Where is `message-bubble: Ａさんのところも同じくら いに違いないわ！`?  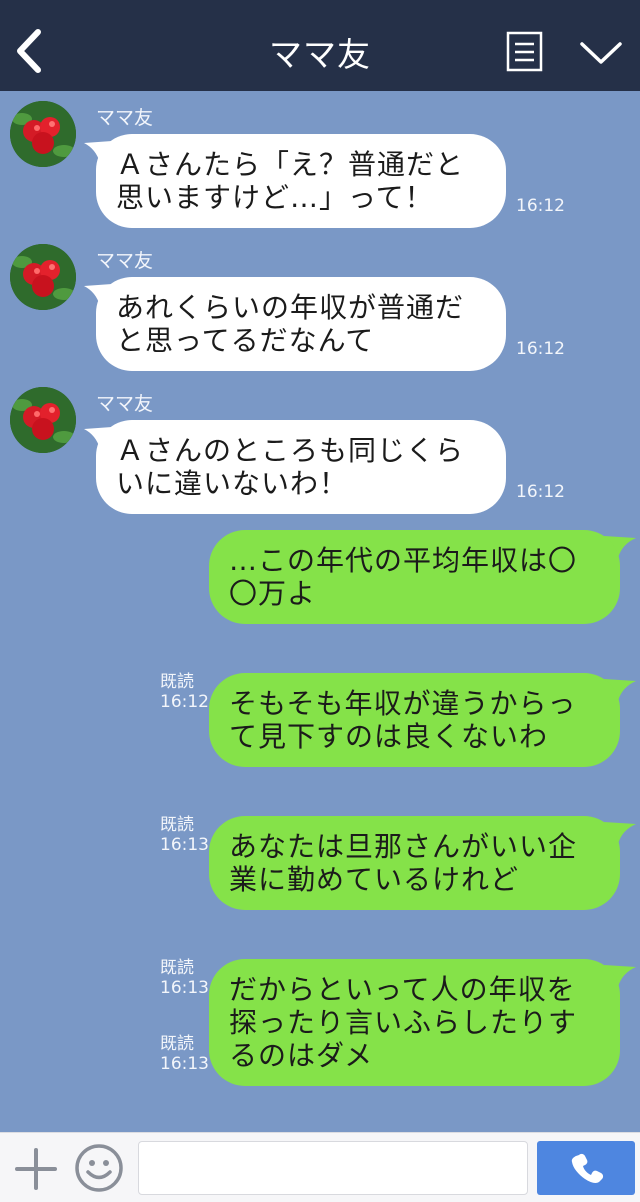
message-bubble: Ａさんのところも同じくら いに違いないわ！ is located at coordinates (301, 467).